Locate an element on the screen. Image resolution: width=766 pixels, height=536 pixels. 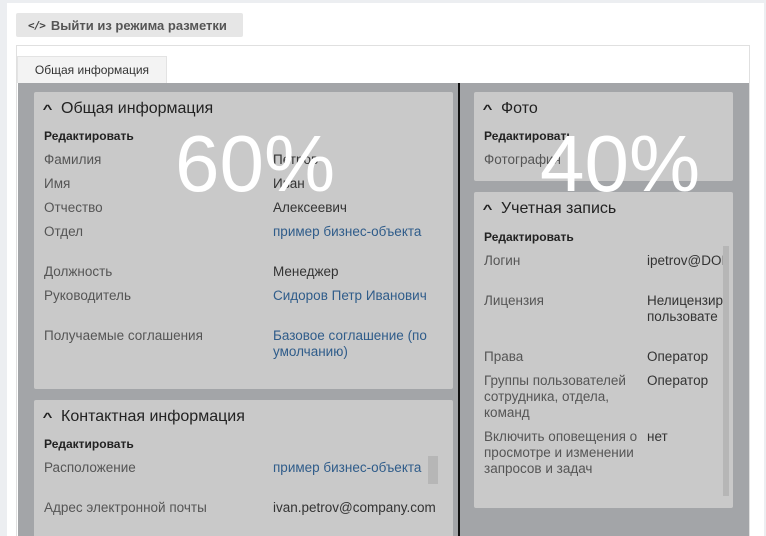
photo-header: ^ Фото is located at coordinates (510, 109).